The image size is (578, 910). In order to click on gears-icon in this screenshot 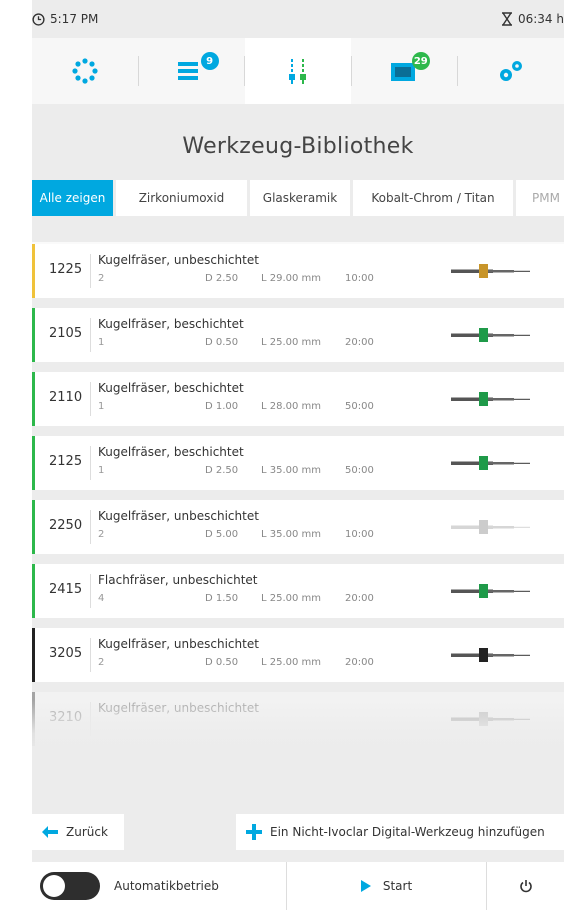, I will do `click(511, 71)`.